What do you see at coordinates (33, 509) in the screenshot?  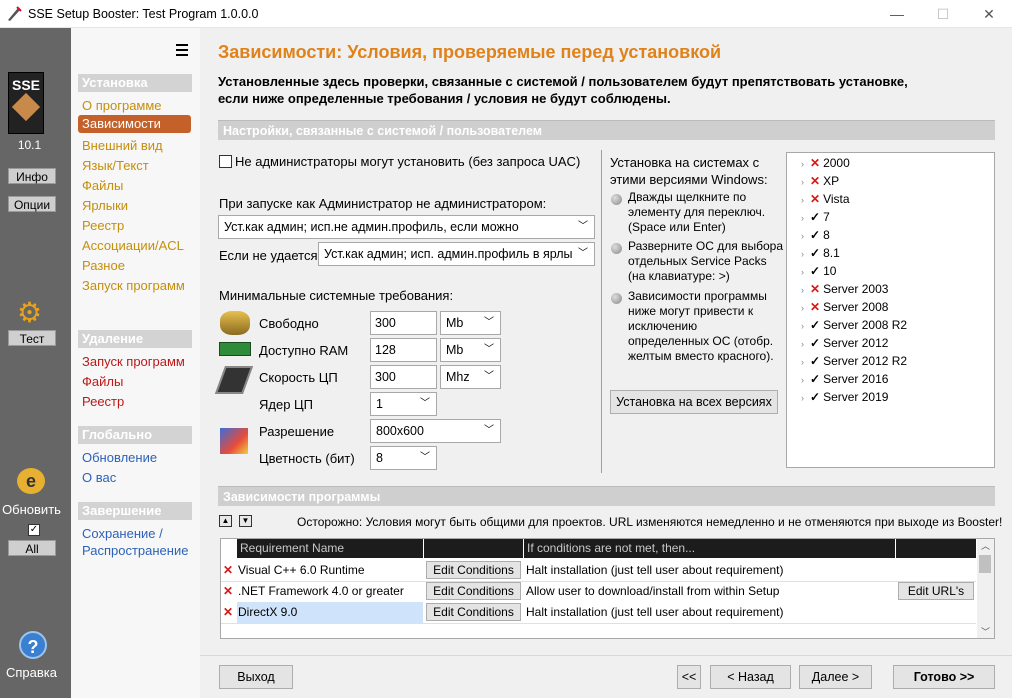 I see `update-button: Обновить` at bounding box center [33, 509].